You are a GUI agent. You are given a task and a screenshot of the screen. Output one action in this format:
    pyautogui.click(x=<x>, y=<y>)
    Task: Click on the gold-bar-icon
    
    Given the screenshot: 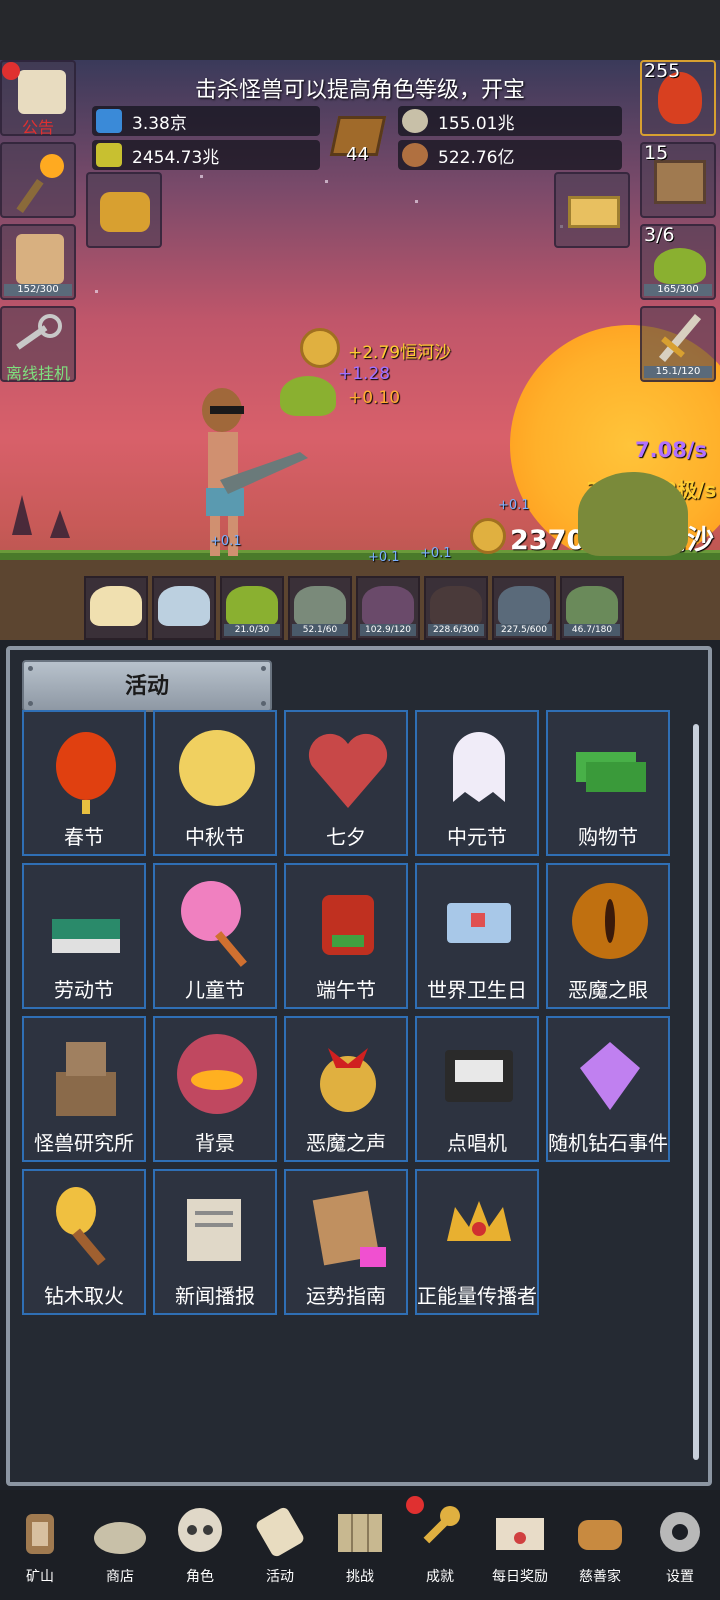 What is the action you would take?
    pyautogui.click(x=594, y=212)
    